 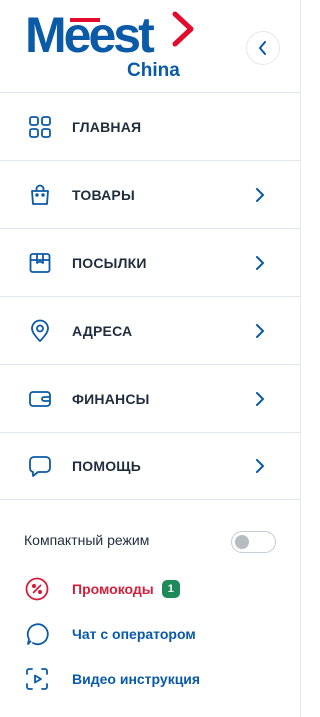 What do you see at coordinates (150, 330) in the screenshot?
I see `nav-item-addresses: АДРЕСА` at bounding box center [150, 330].